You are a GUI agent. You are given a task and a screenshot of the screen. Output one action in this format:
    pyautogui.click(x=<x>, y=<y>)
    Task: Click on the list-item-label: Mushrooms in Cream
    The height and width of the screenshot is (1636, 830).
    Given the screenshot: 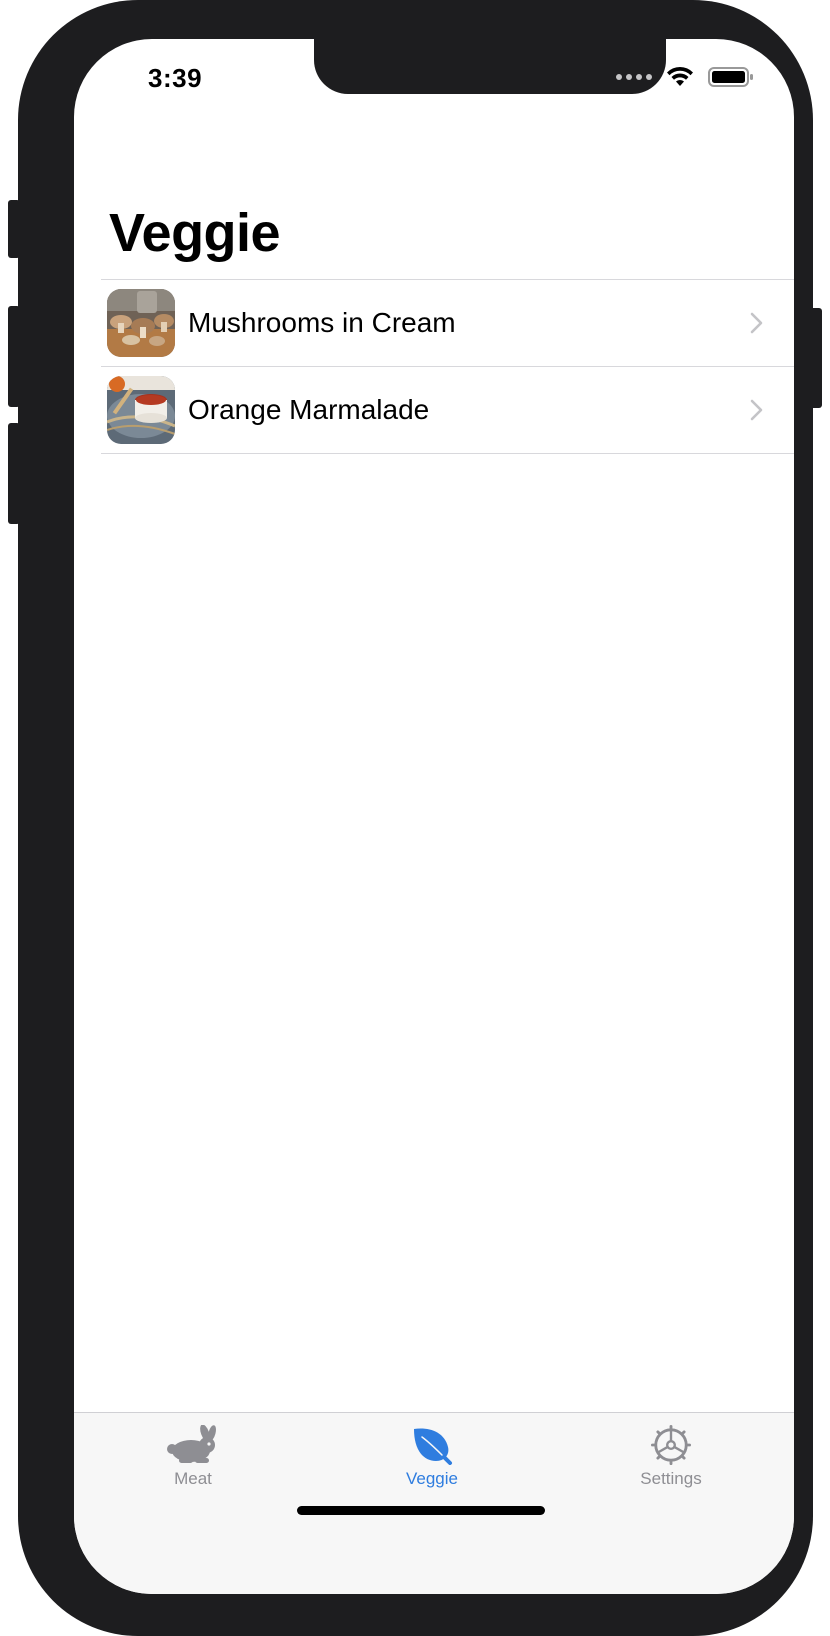 What is the action you would take?
    pyautogui.click(x=322, y=322)
    